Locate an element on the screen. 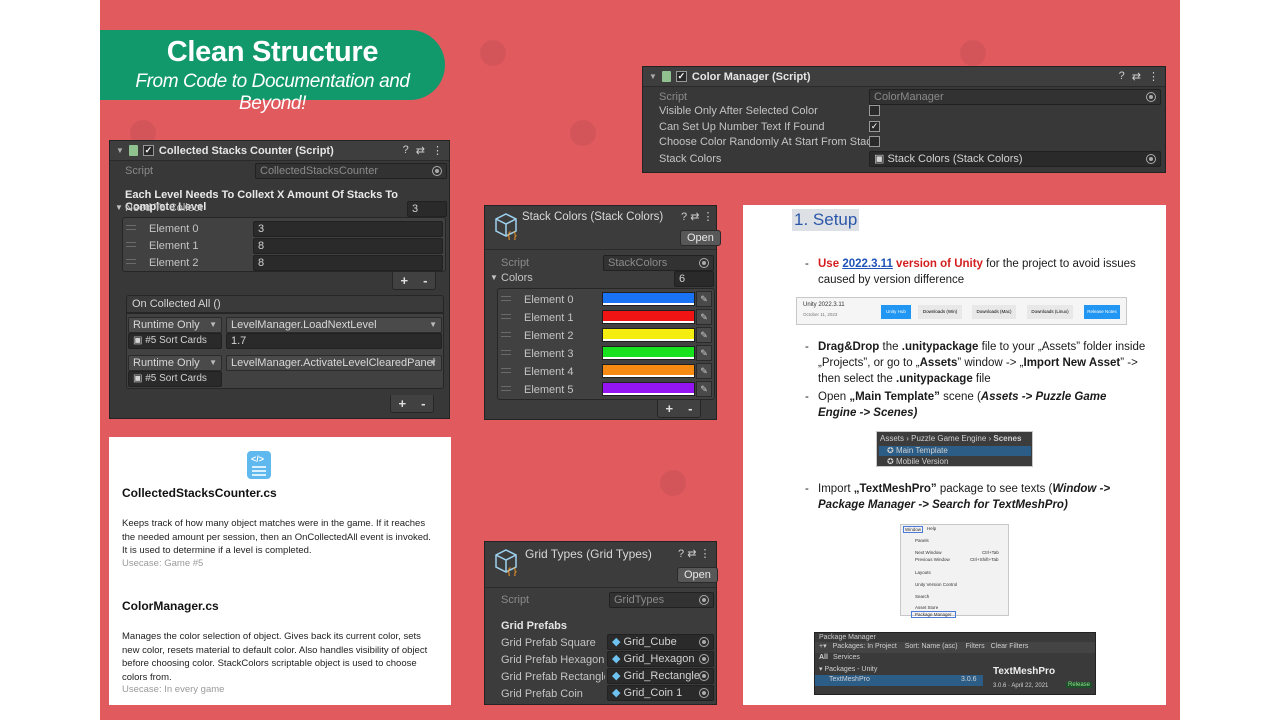  package-manager-item: Package Manager is located at coordinates (933, 614).